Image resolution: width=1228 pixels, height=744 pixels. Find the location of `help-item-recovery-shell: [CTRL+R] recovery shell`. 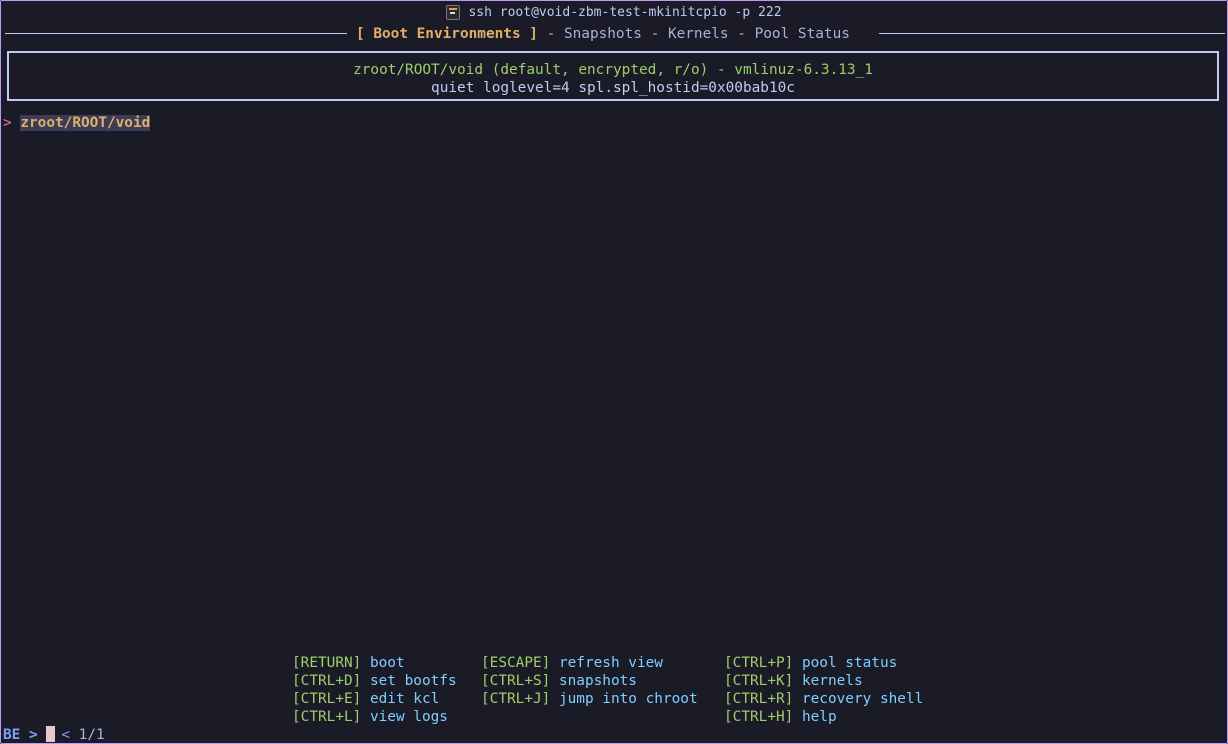

help-item-recovery-shell: [CTRL+R] recovery shell is located at coordinates (844, 699).